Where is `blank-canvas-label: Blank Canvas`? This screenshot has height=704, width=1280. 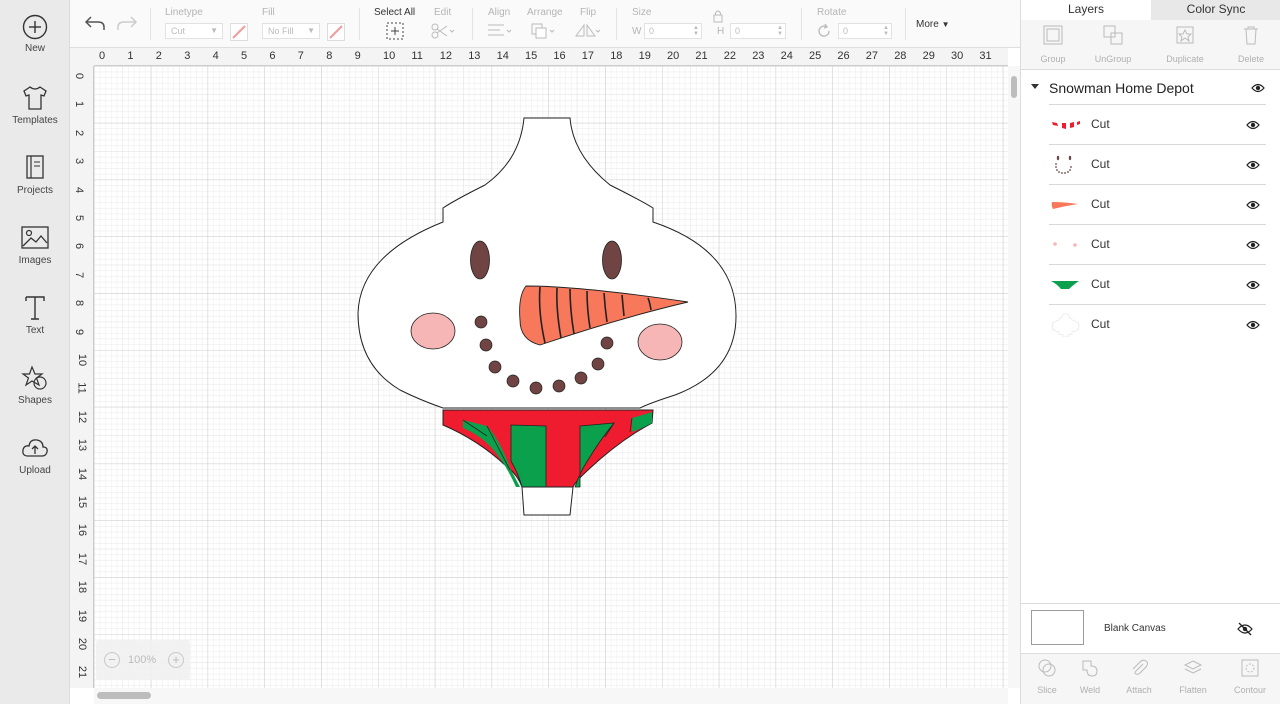
blank-canvas-label: Blank Canvas is located at coordinates (1135, 628).